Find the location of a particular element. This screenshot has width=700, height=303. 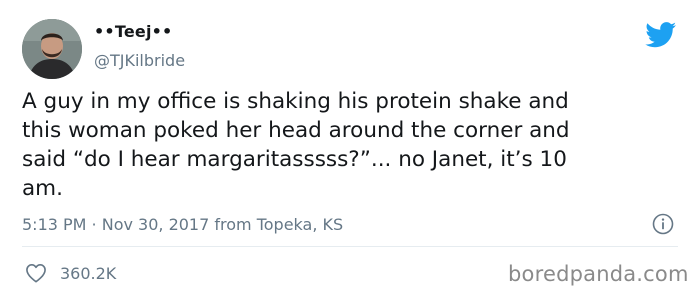

like-count: 360.2K is located at coordinates (88, 273).